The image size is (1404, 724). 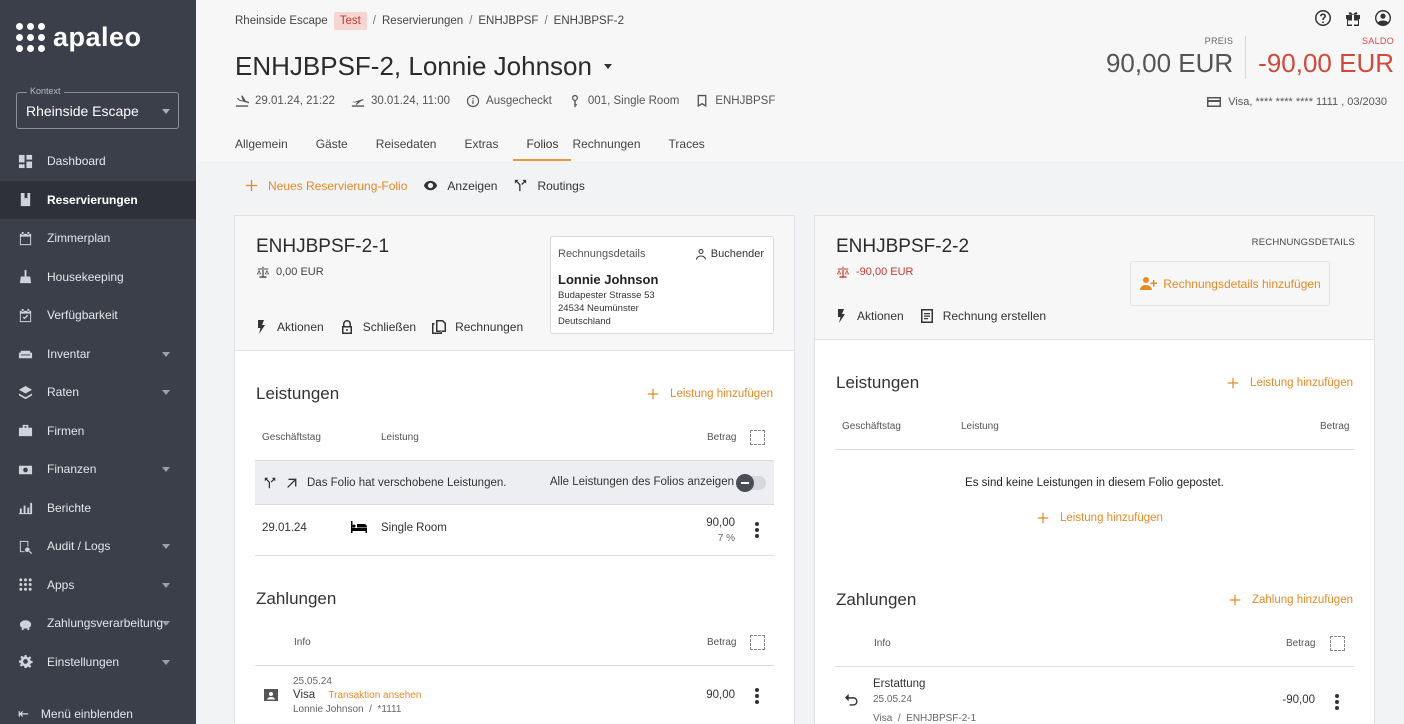 What do you see at coordinates (339, 143) in the screenshot?
I see `tab-gaeste: Gäste` at bounding box center [339, 143].